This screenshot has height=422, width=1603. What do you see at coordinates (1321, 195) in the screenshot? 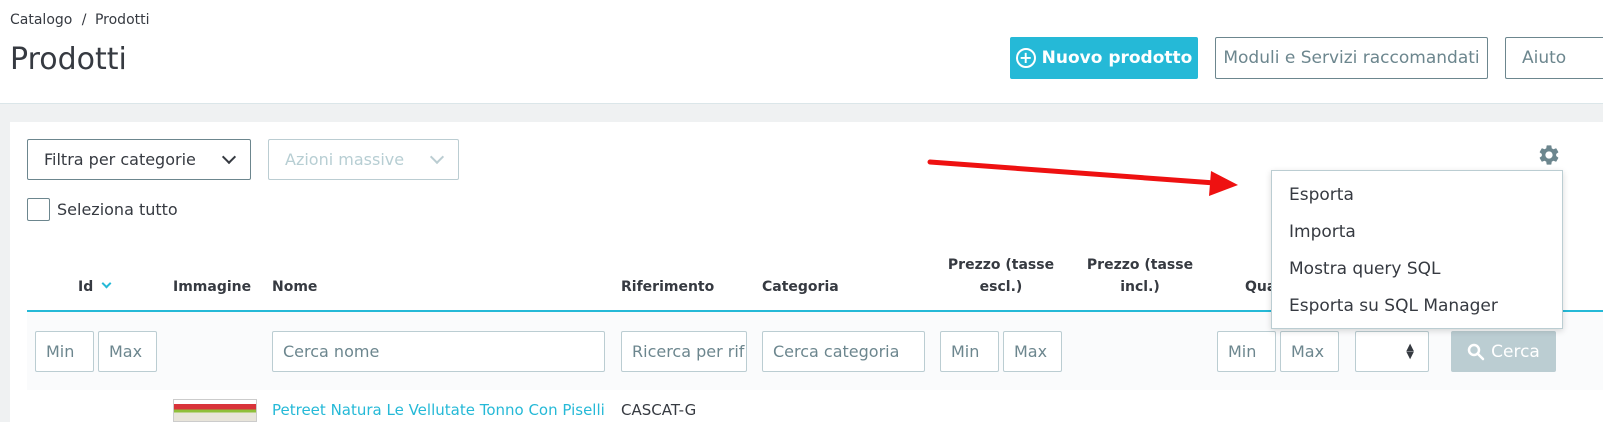
I see `menu-item-export: Esporta` at bounding box center [1321, 195].